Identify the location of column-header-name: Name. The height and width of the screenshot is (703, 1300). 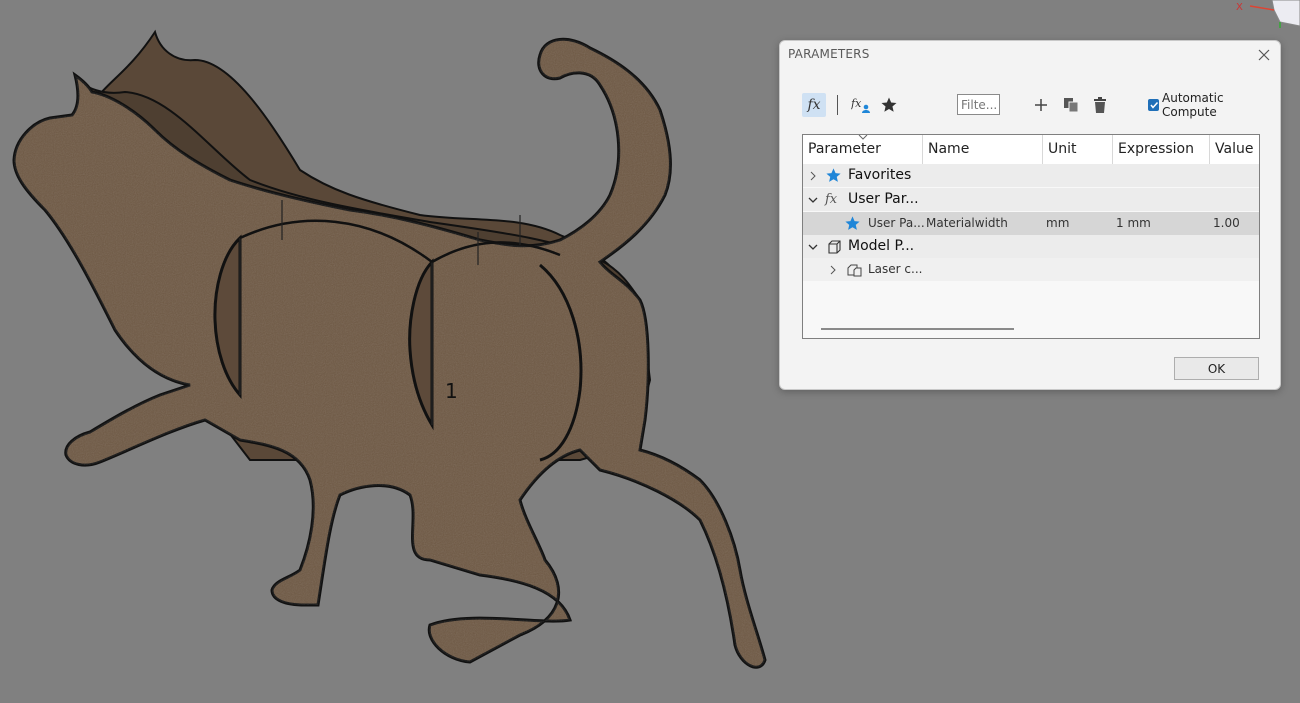
(982, 149).